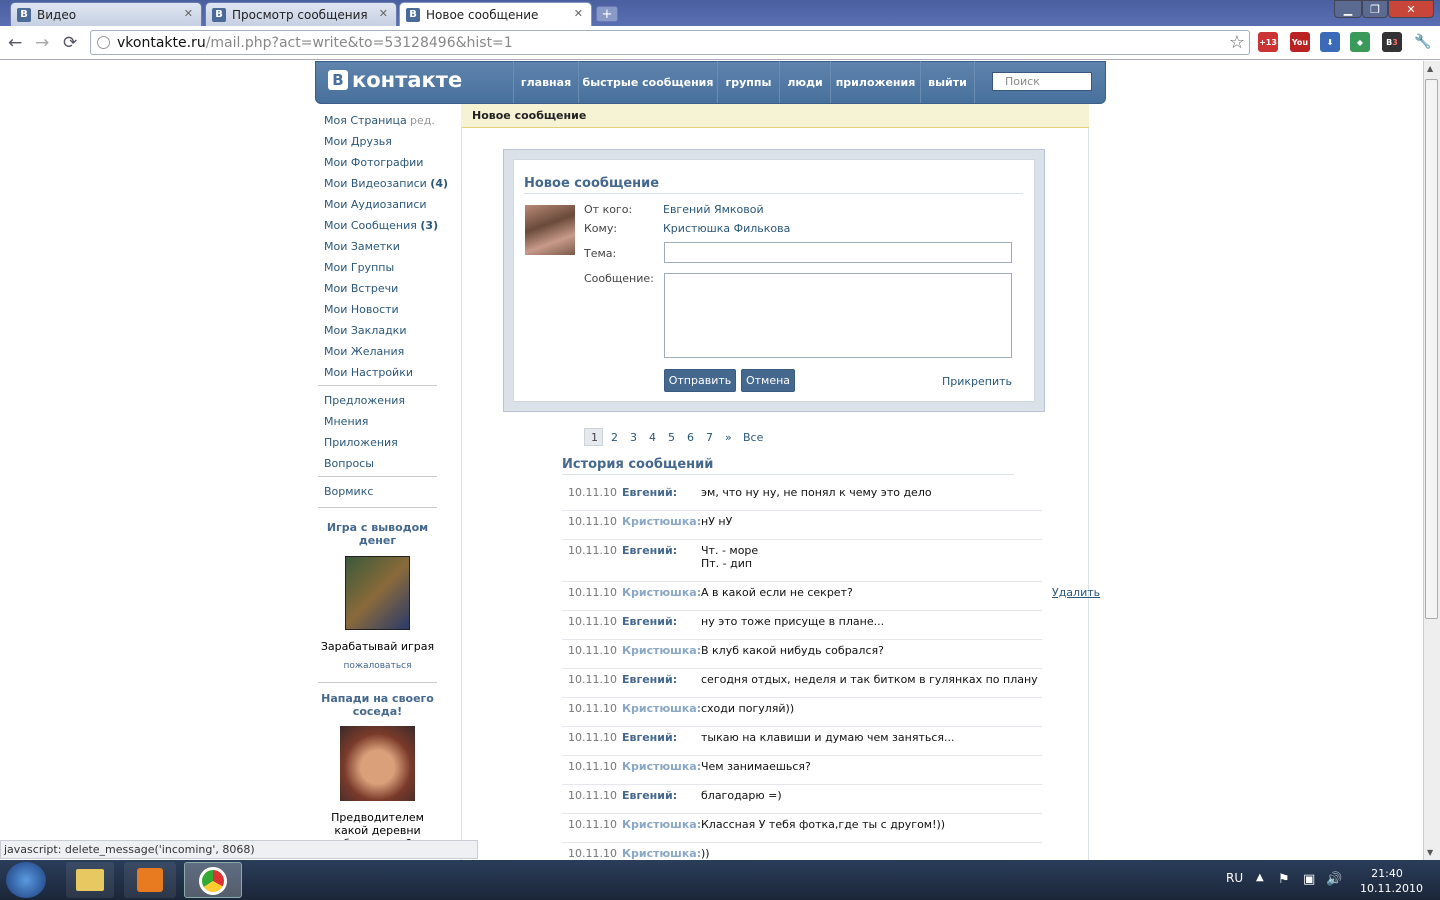 The image size is (1440, 900). What do you see at coordinates (373, 162) in the screenshot?
I see `sidebar-item-photos: Мои Фотографии` at bounding box center [373, 162].